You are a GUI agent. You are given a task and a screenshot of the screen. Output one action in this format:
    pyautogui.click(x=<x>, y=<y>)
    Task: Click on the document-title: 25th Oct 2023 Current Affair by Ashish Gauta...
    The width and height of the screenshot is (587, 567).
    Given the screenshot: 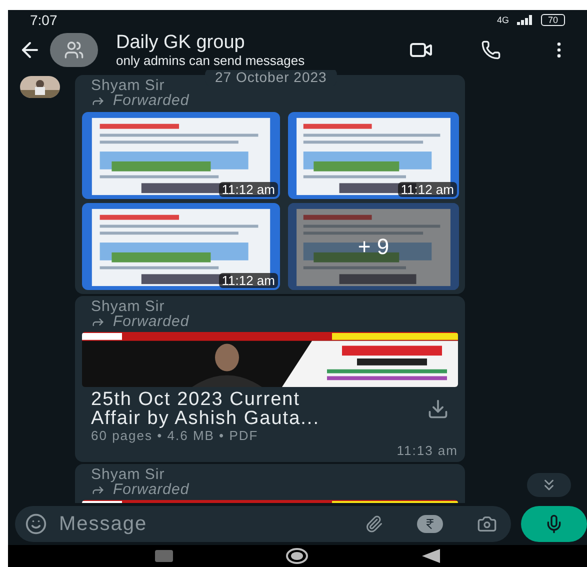 What is the action you would take?
    pyautogui.click(x=205, y=409)
    